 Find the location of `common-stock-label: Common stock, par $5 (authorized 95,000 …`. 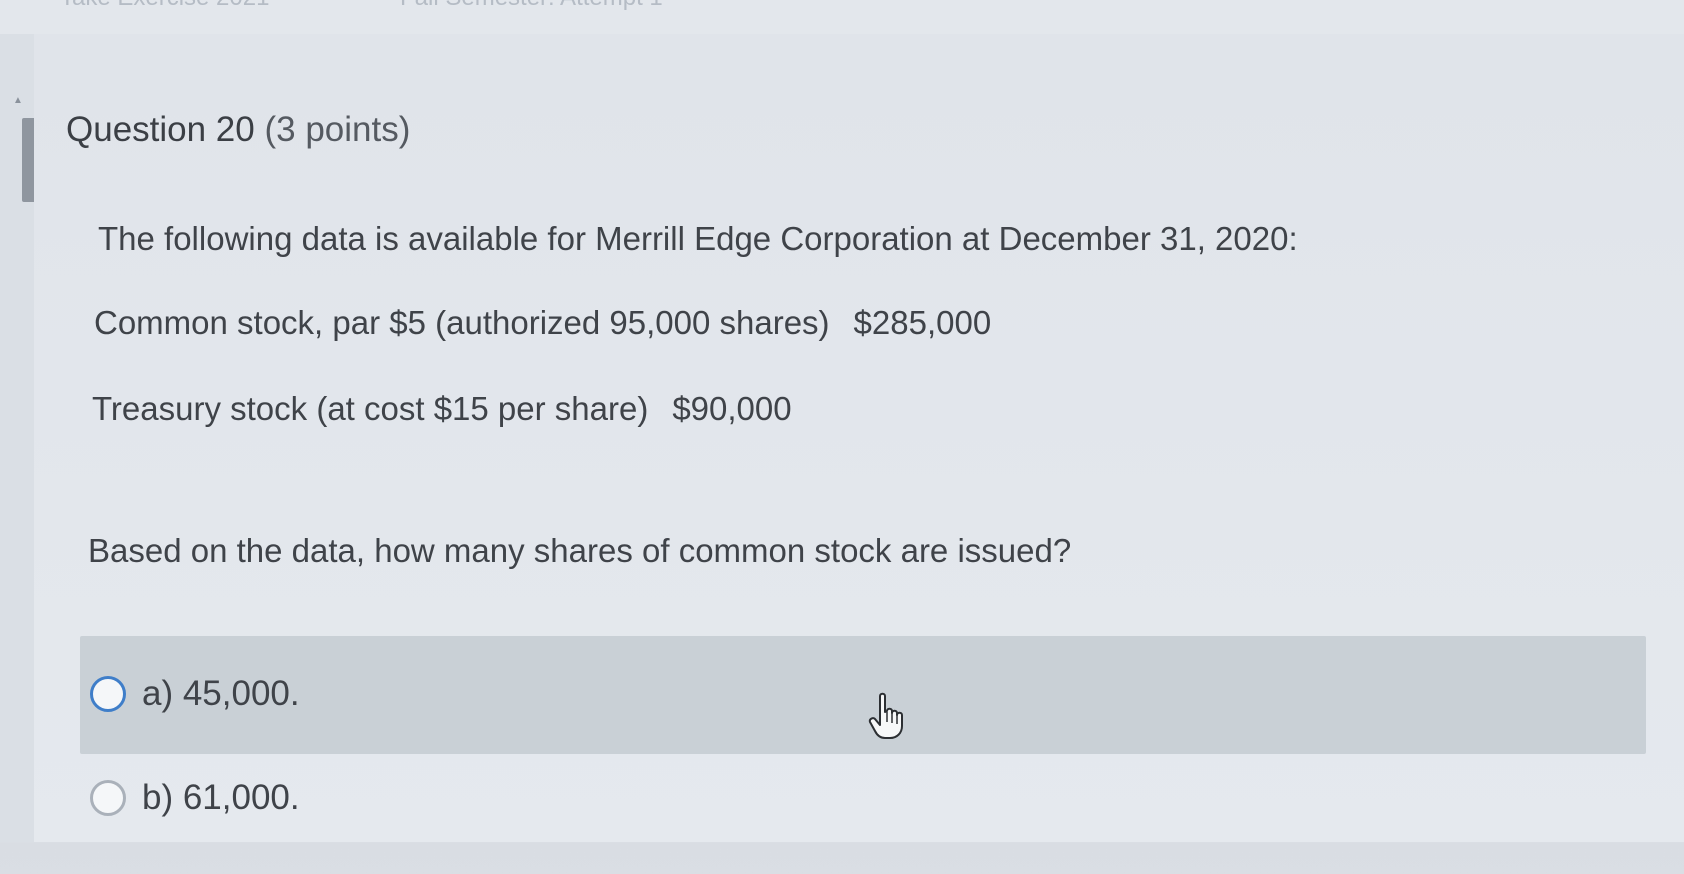

common-stock-label: Common stock, par $5 (authorized 95,000 … is located at coordinates (462, 322).